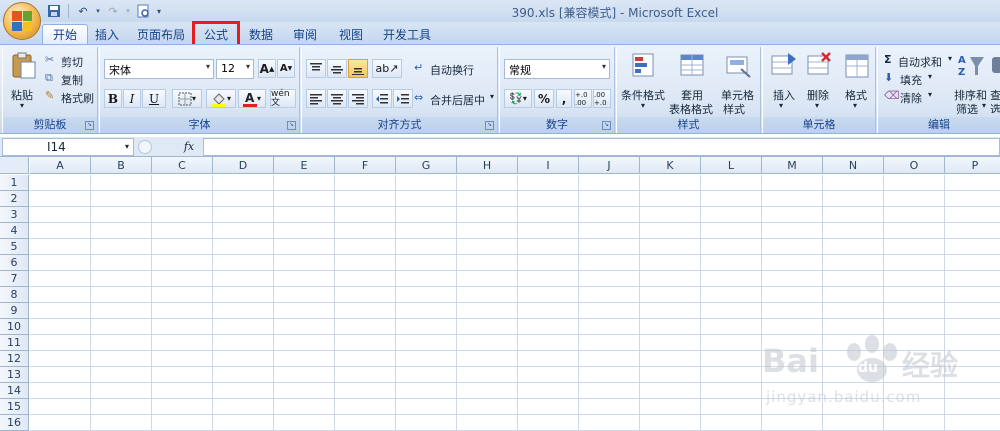  What do you see at coordinates (221, 98) in the screenshot?
I see `fill-color-button: ▾` at bounding box center [221, 98].